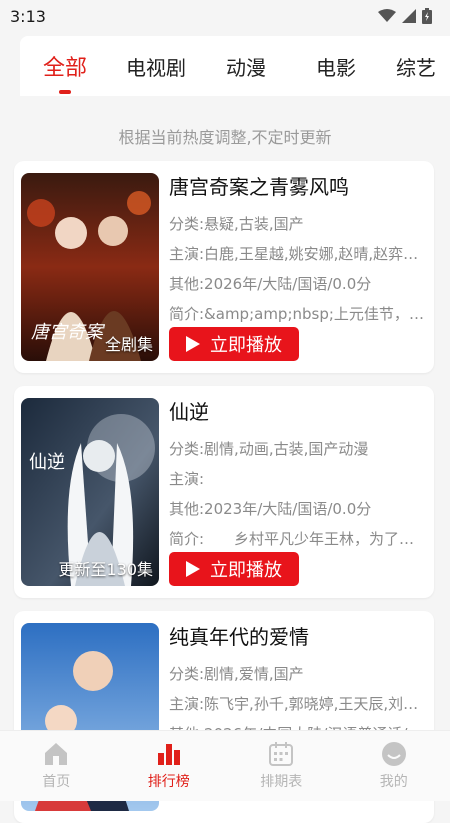  Describe the element at coordinates (169, 781) in the screenshot. I see `nav-ranking-label: 排行榜` at that location.